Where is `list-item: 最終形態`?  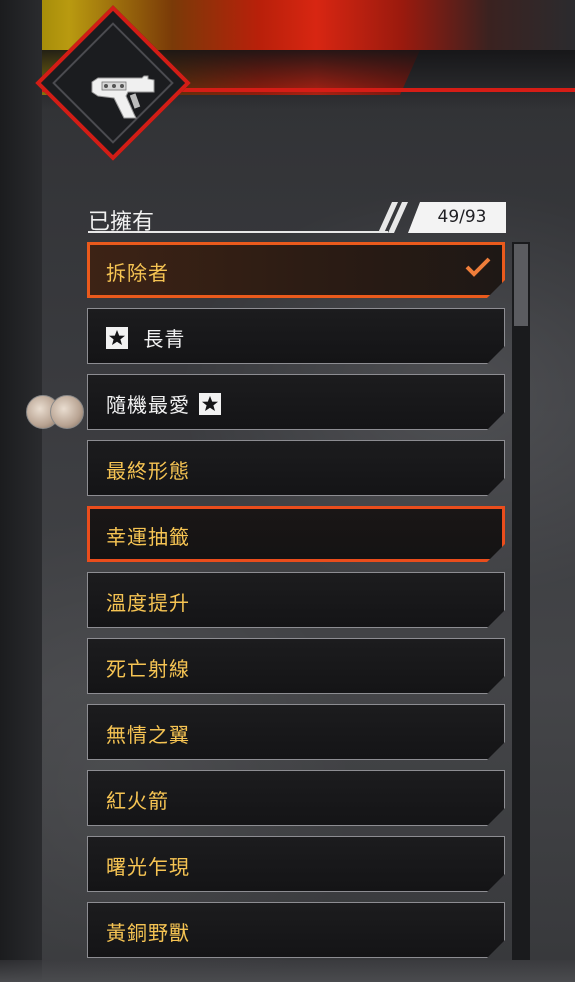 list-item: 最終形態 is located at coordinates (296, 468).